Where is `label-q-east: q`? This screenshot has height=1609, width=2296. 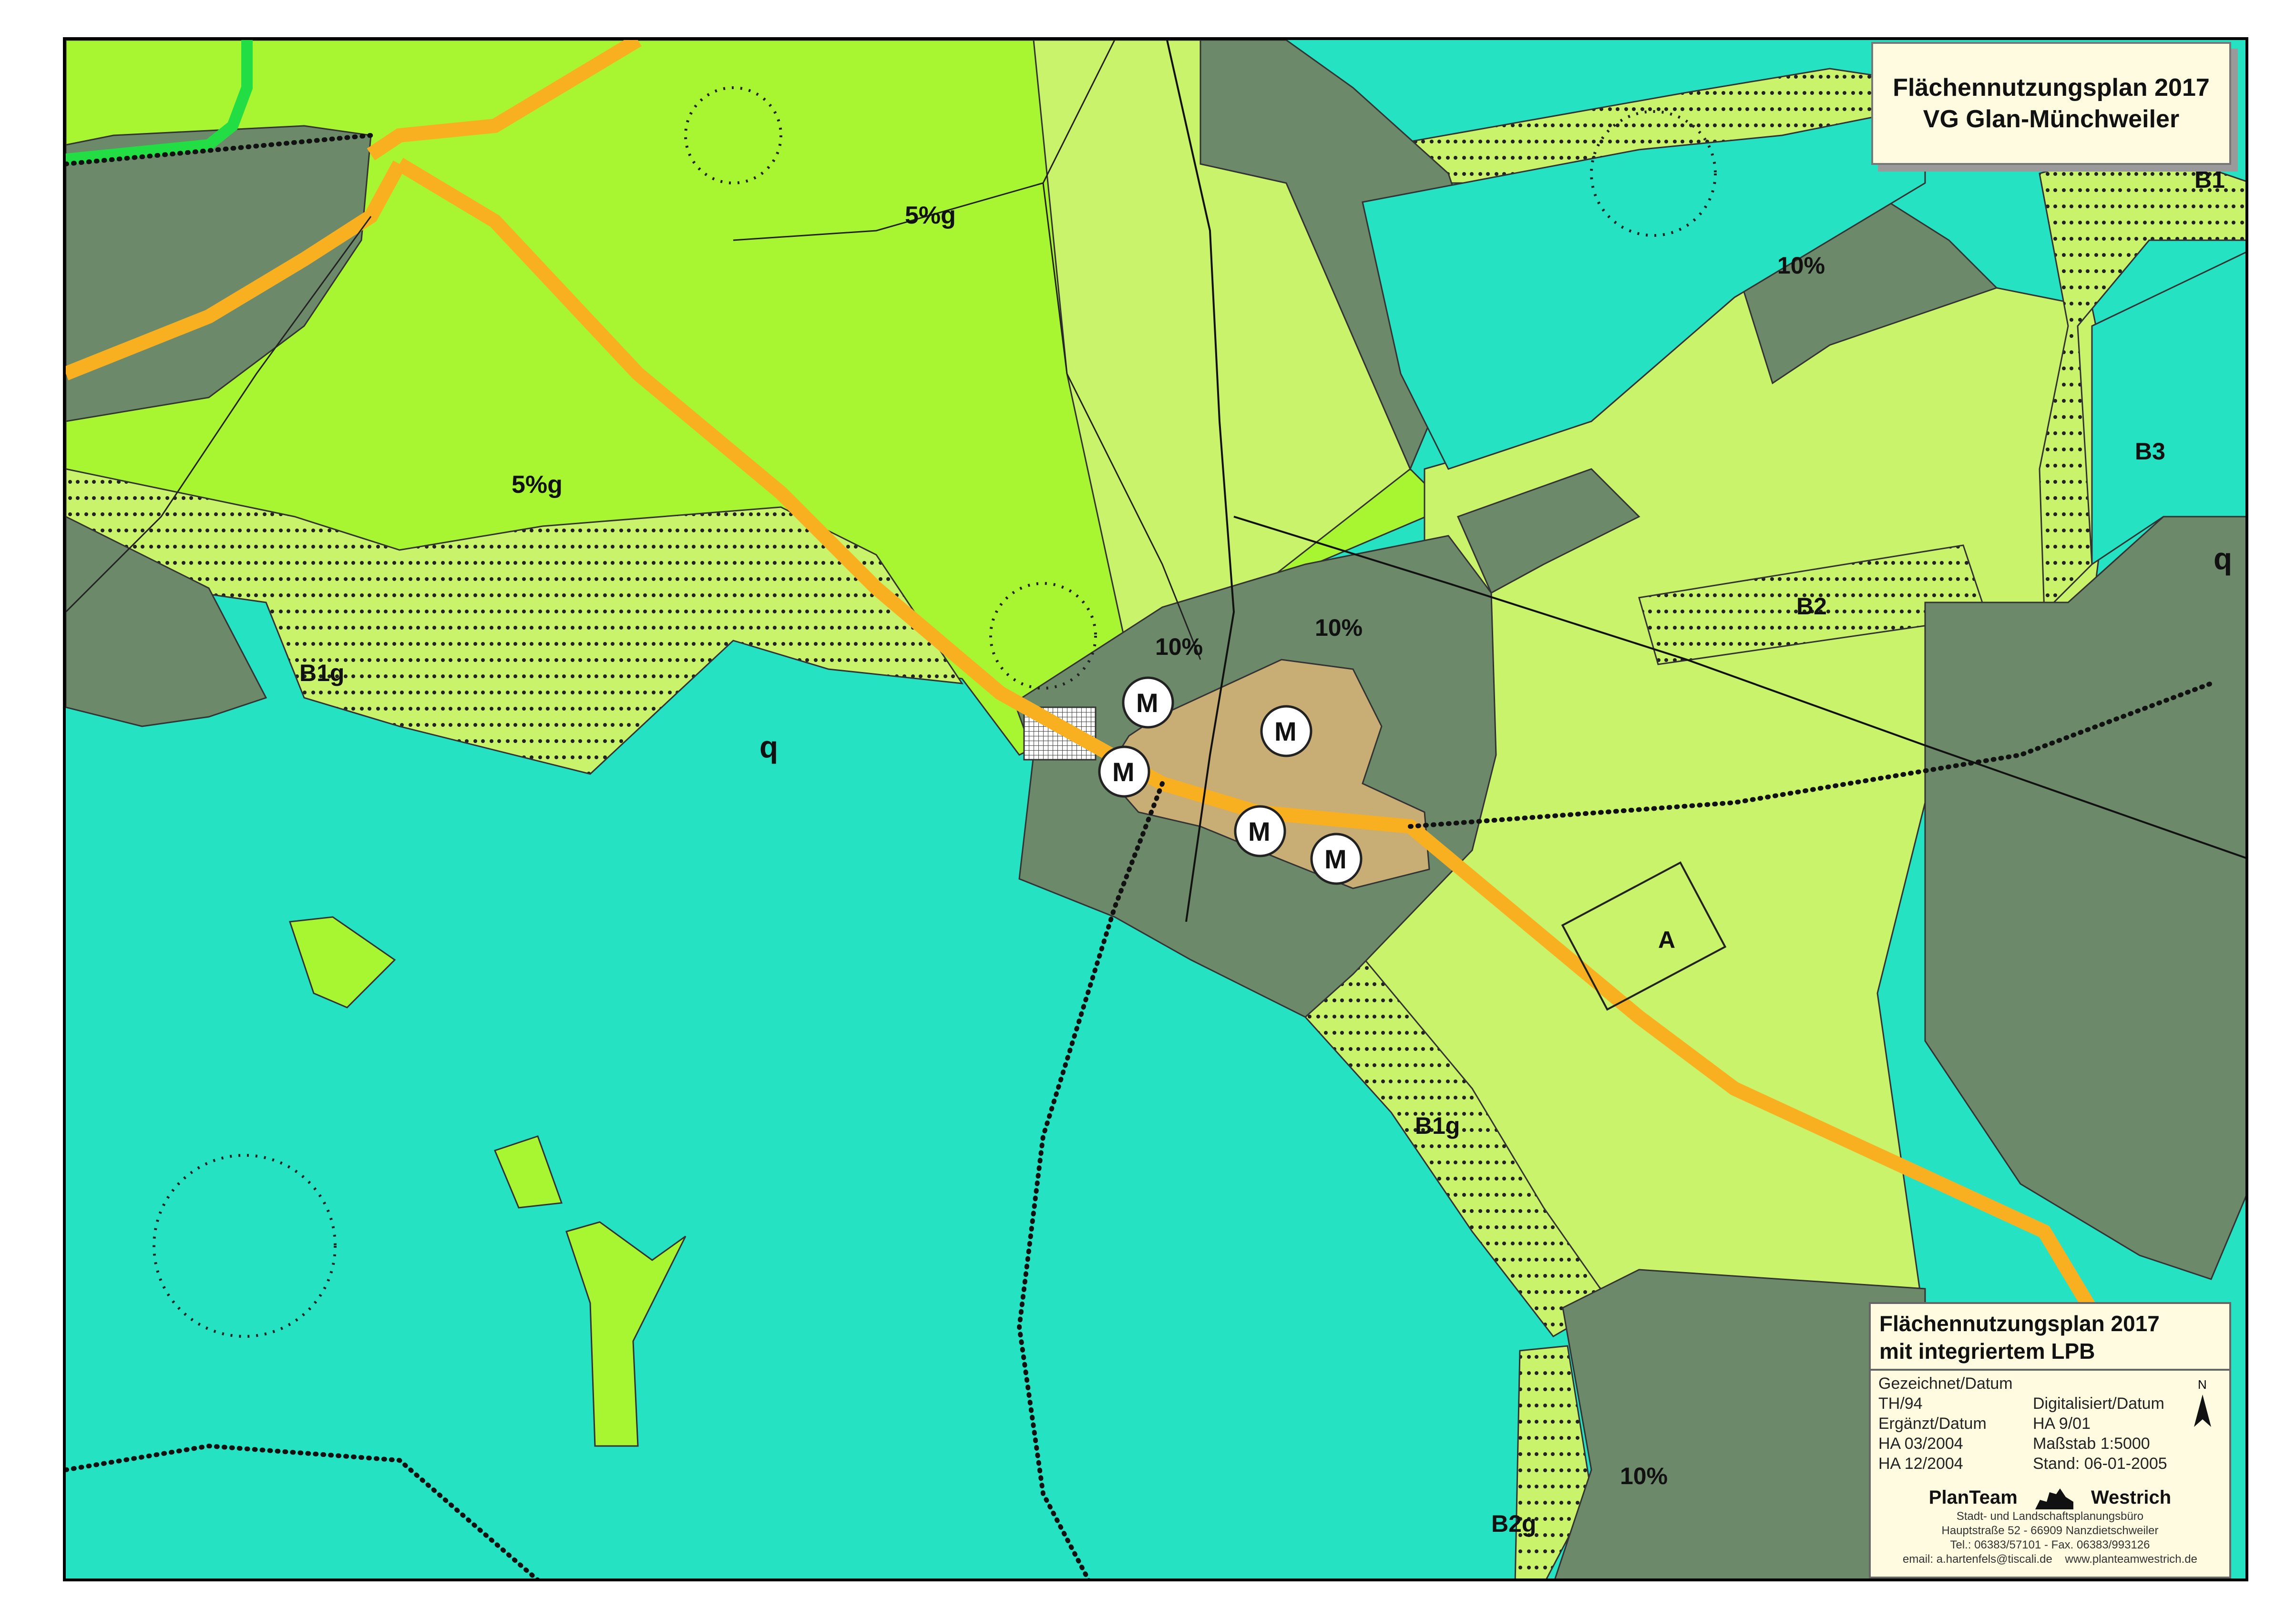
label-q-east: q is located at coordinates (2223, 558).